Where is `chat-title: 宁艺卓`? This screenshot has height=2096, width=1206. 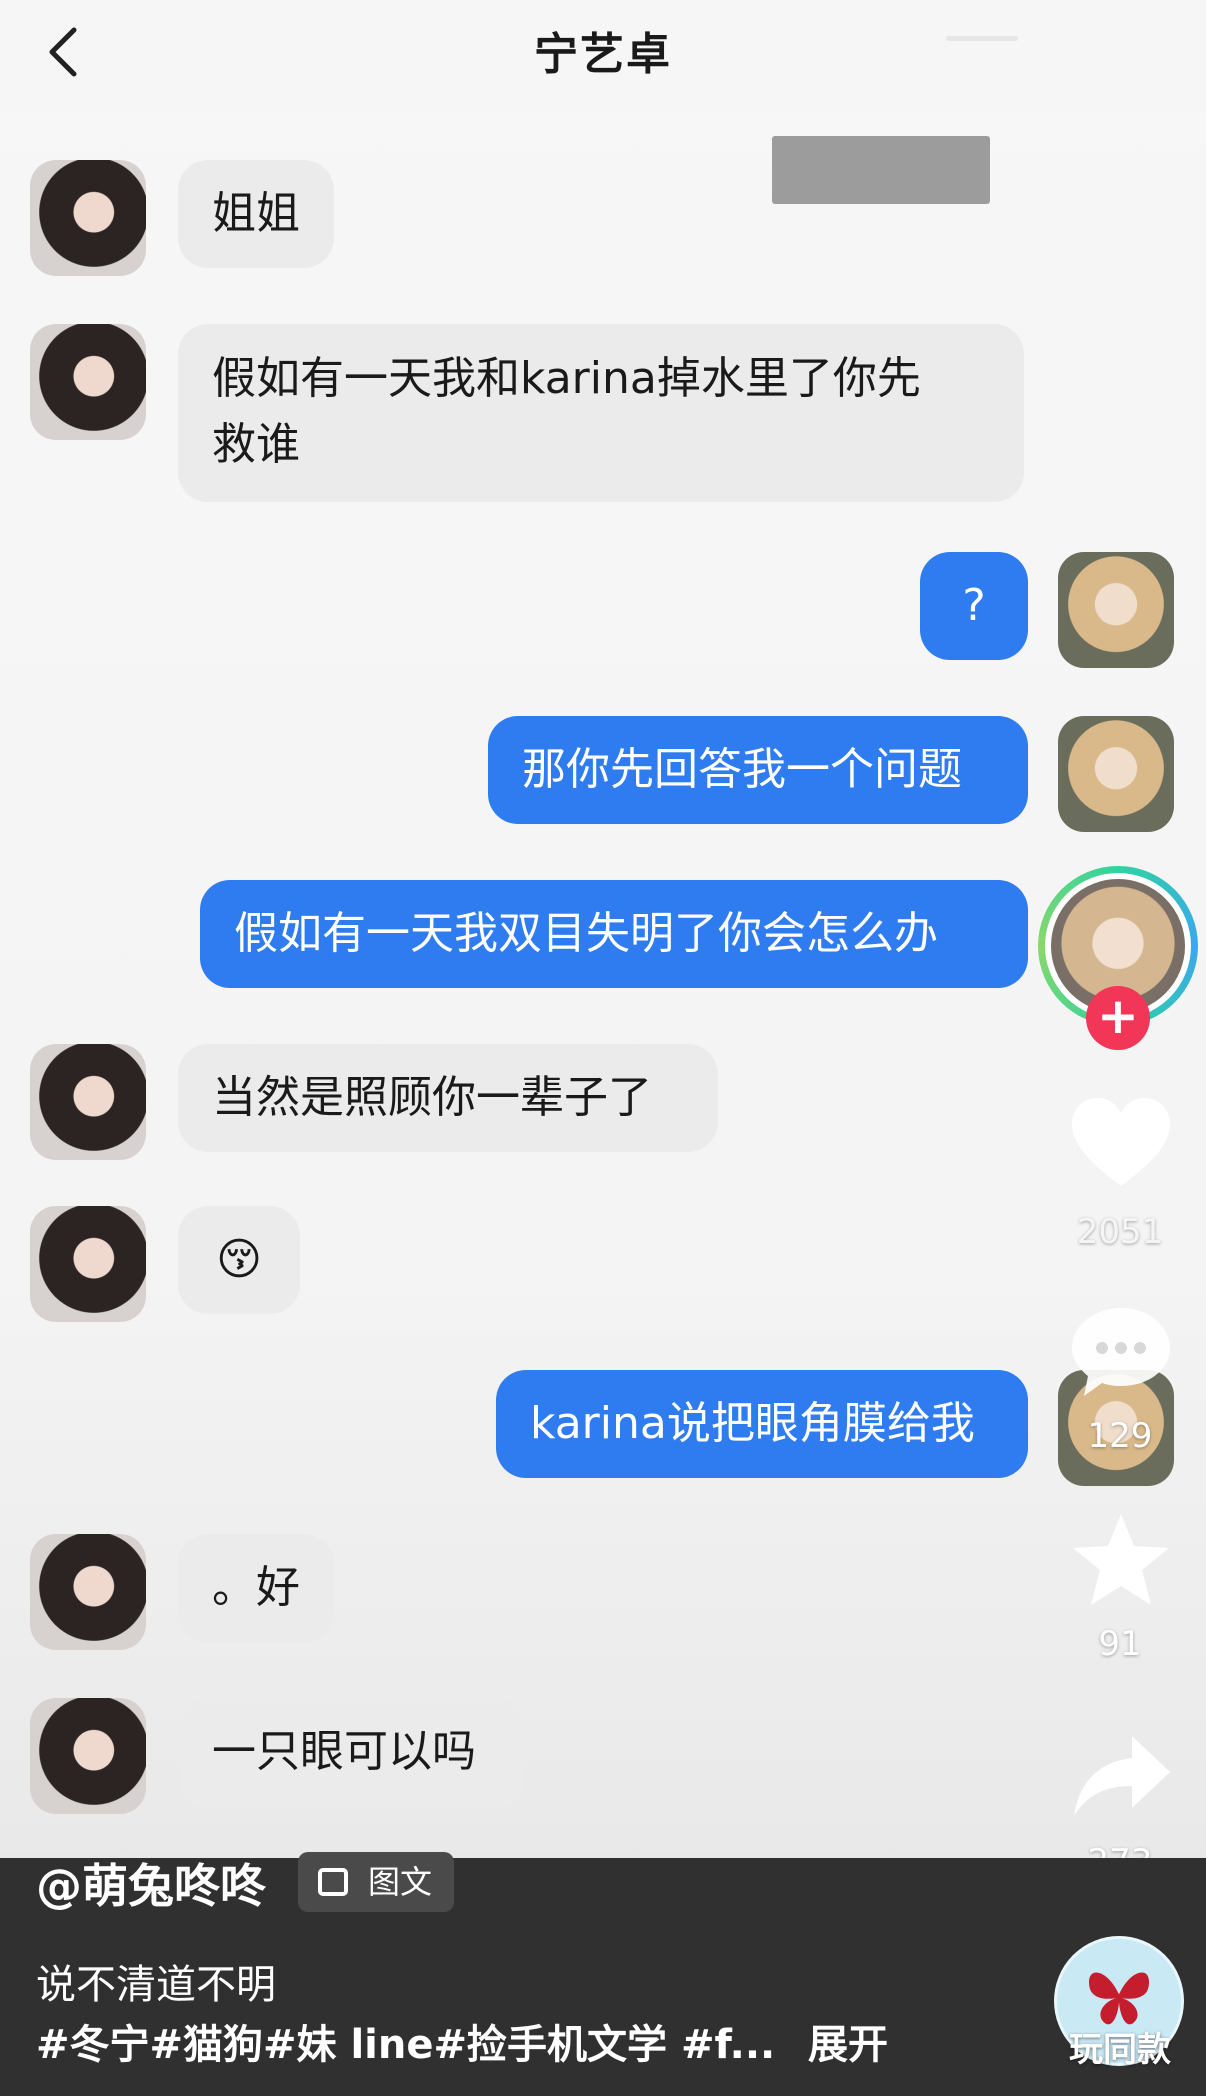 chat-title: 宁艺卓 is located at coordinates (603, 54).